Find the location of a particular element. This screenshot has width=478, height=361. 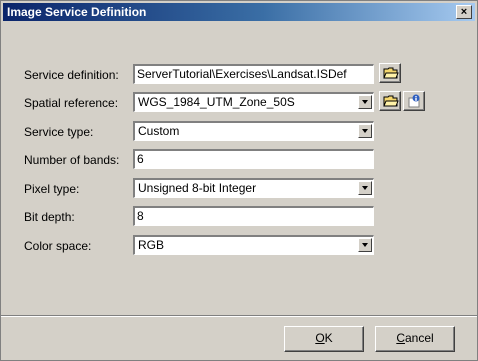

pixel-type-dropdown: Unsigned 8-bit Integer is located at coordinates (253, 188).